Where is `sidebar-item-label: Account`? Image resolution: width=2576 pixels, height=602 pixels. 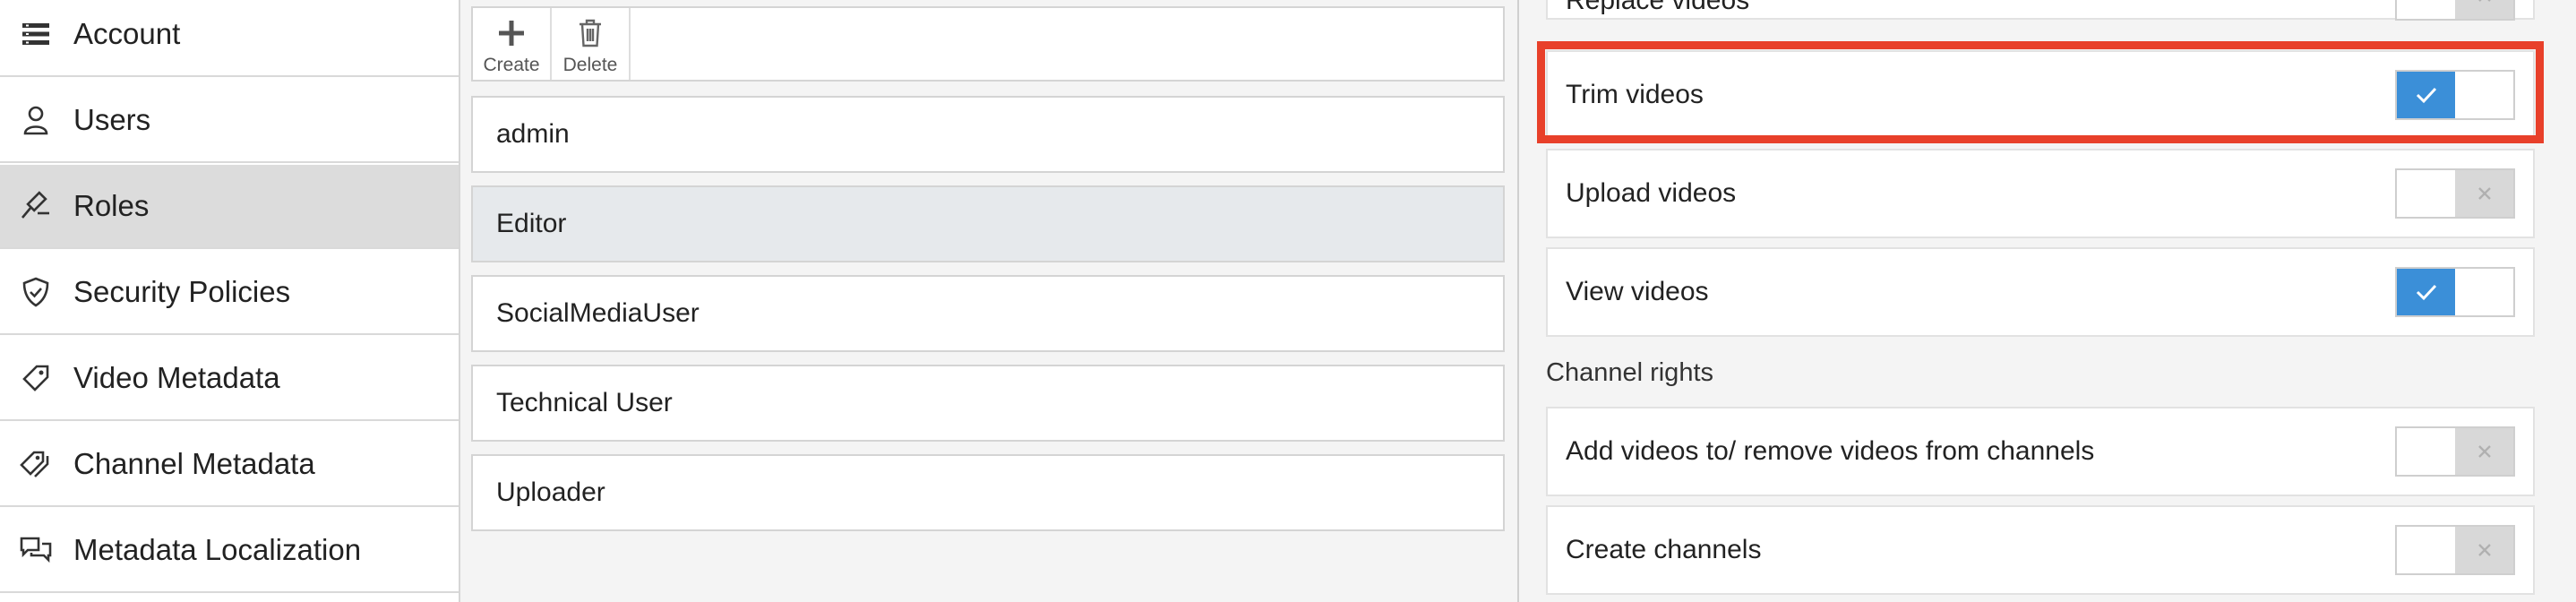 sidebar-item-label: Account is located at coordinates (127, 34).